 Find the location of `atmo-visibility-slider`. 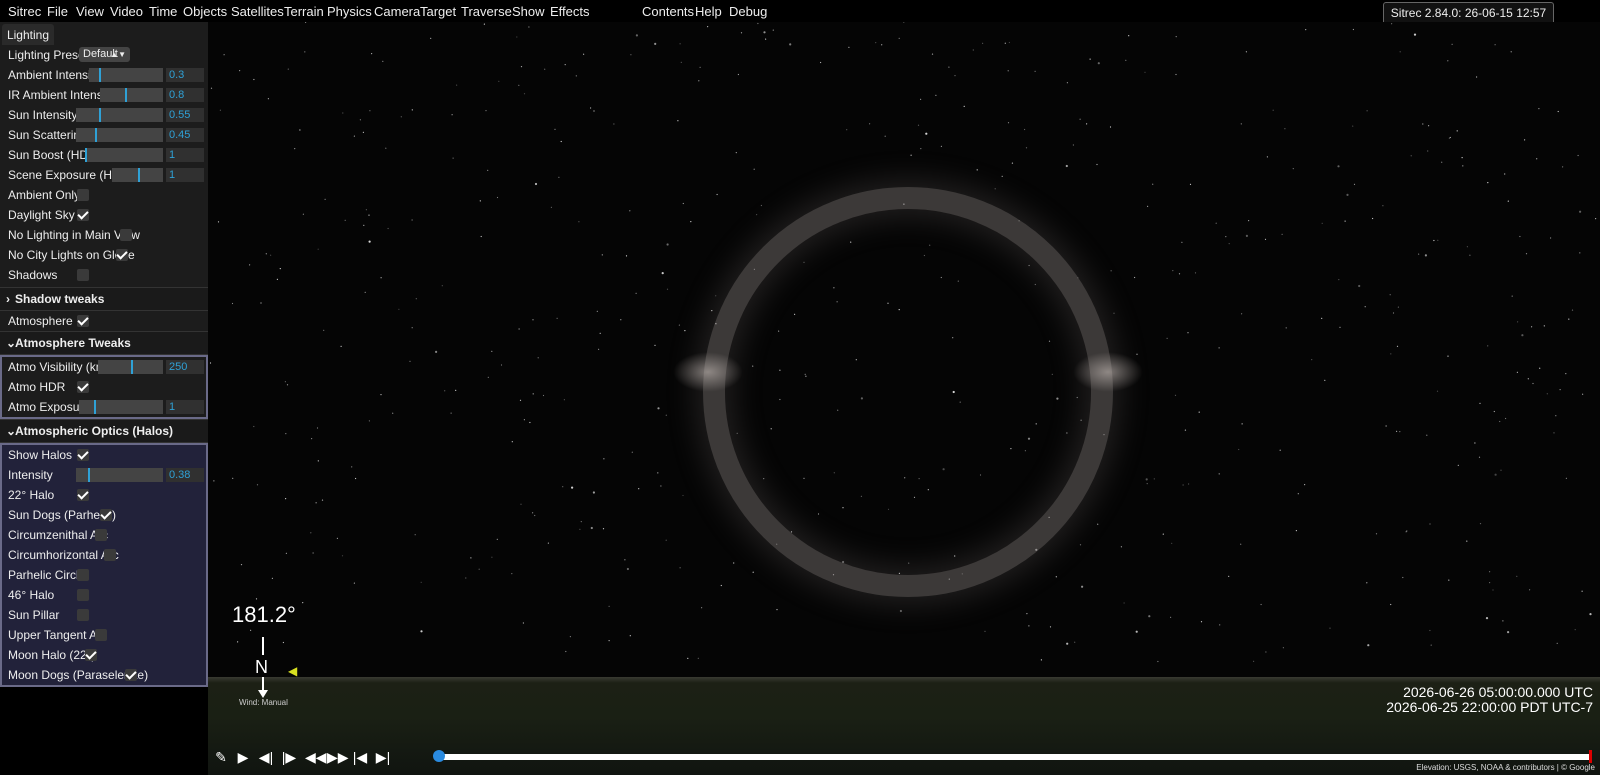

atmo-visibility-slider is located at coordinates (130, 367).